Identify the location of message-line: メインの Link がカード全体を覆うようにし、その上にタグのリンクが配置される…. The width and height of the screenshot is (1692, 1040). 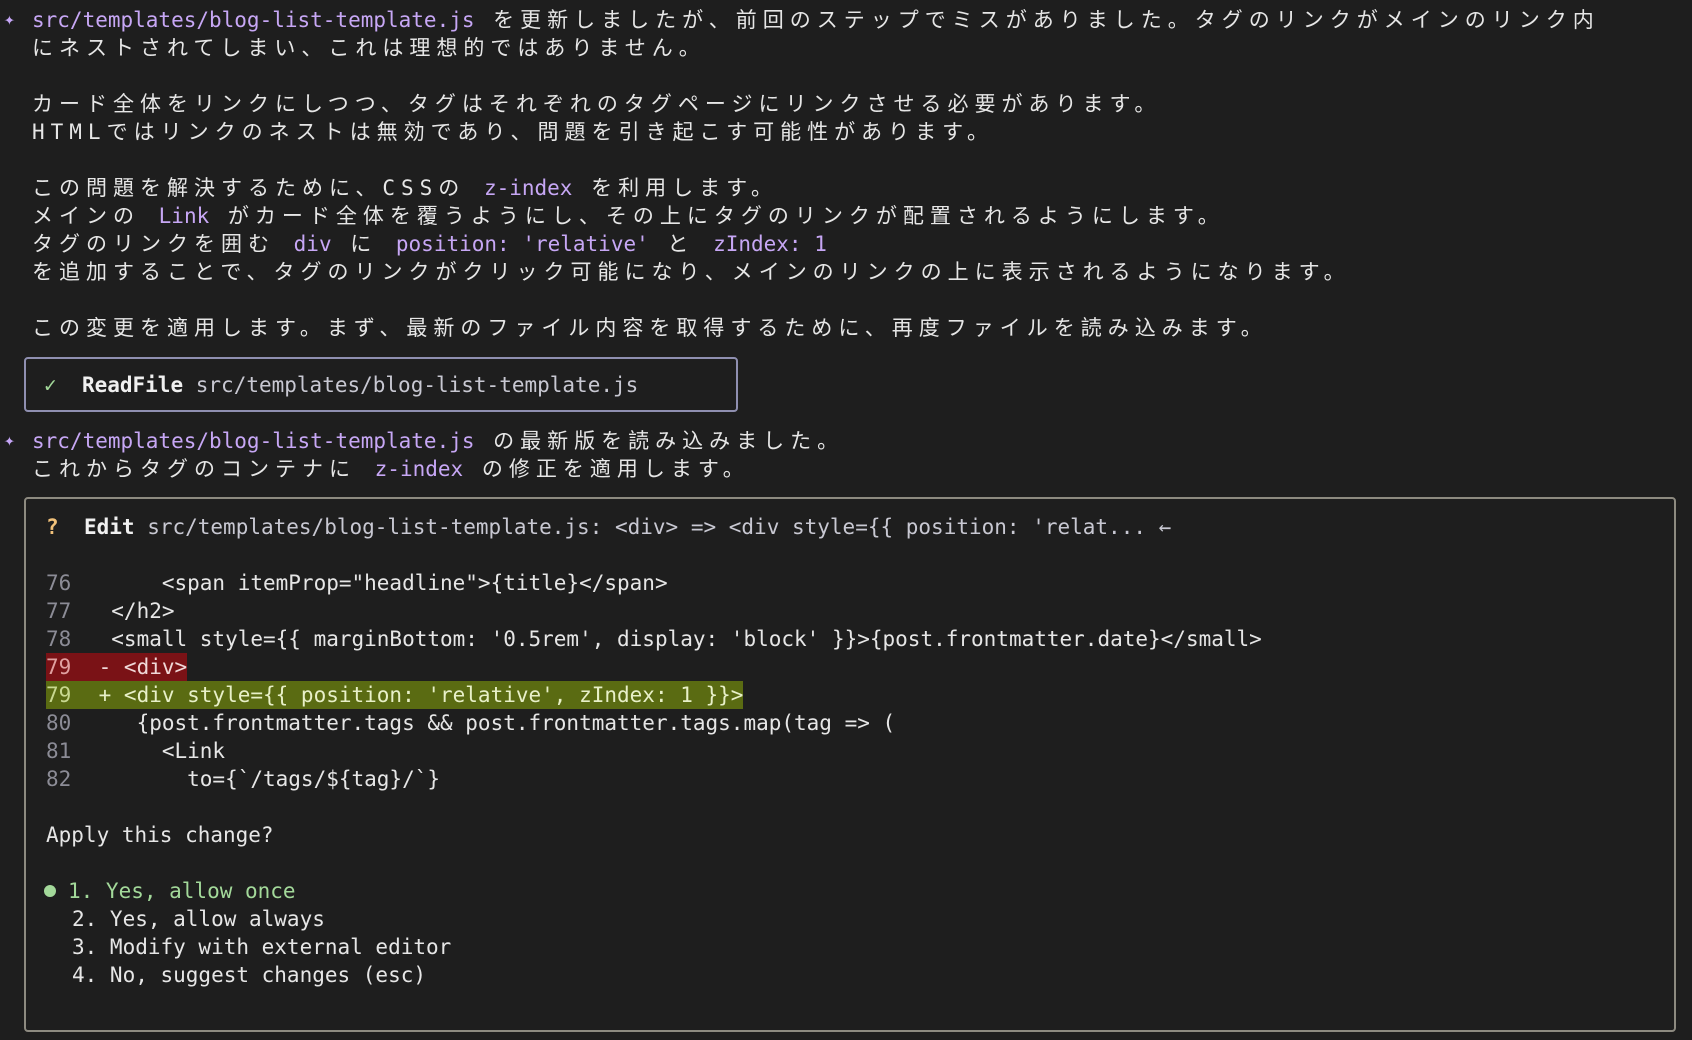
(628, 216).